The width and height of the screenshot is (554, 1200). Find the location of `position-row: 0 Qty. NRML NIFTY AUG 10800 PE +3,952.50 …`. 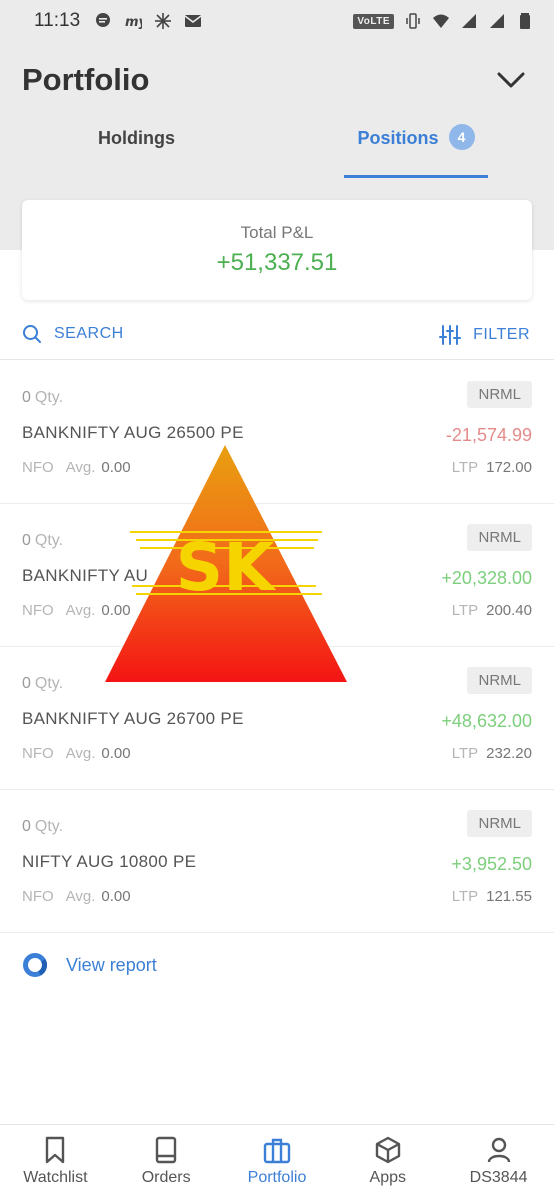

position-row: 0 Qty. NRML NIFTY AUG 10800 PE +3,952.50 … is located at coordinates (277, 861).